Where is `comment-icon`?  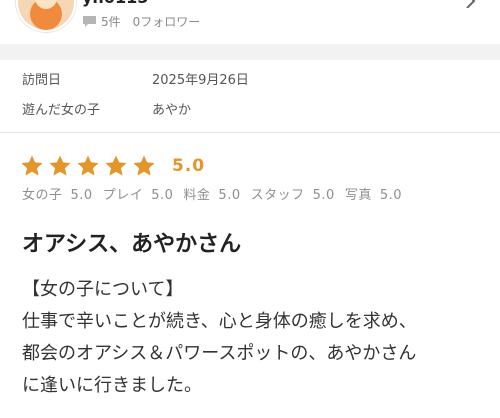
comment-icon is located at coordinates (89, 21).